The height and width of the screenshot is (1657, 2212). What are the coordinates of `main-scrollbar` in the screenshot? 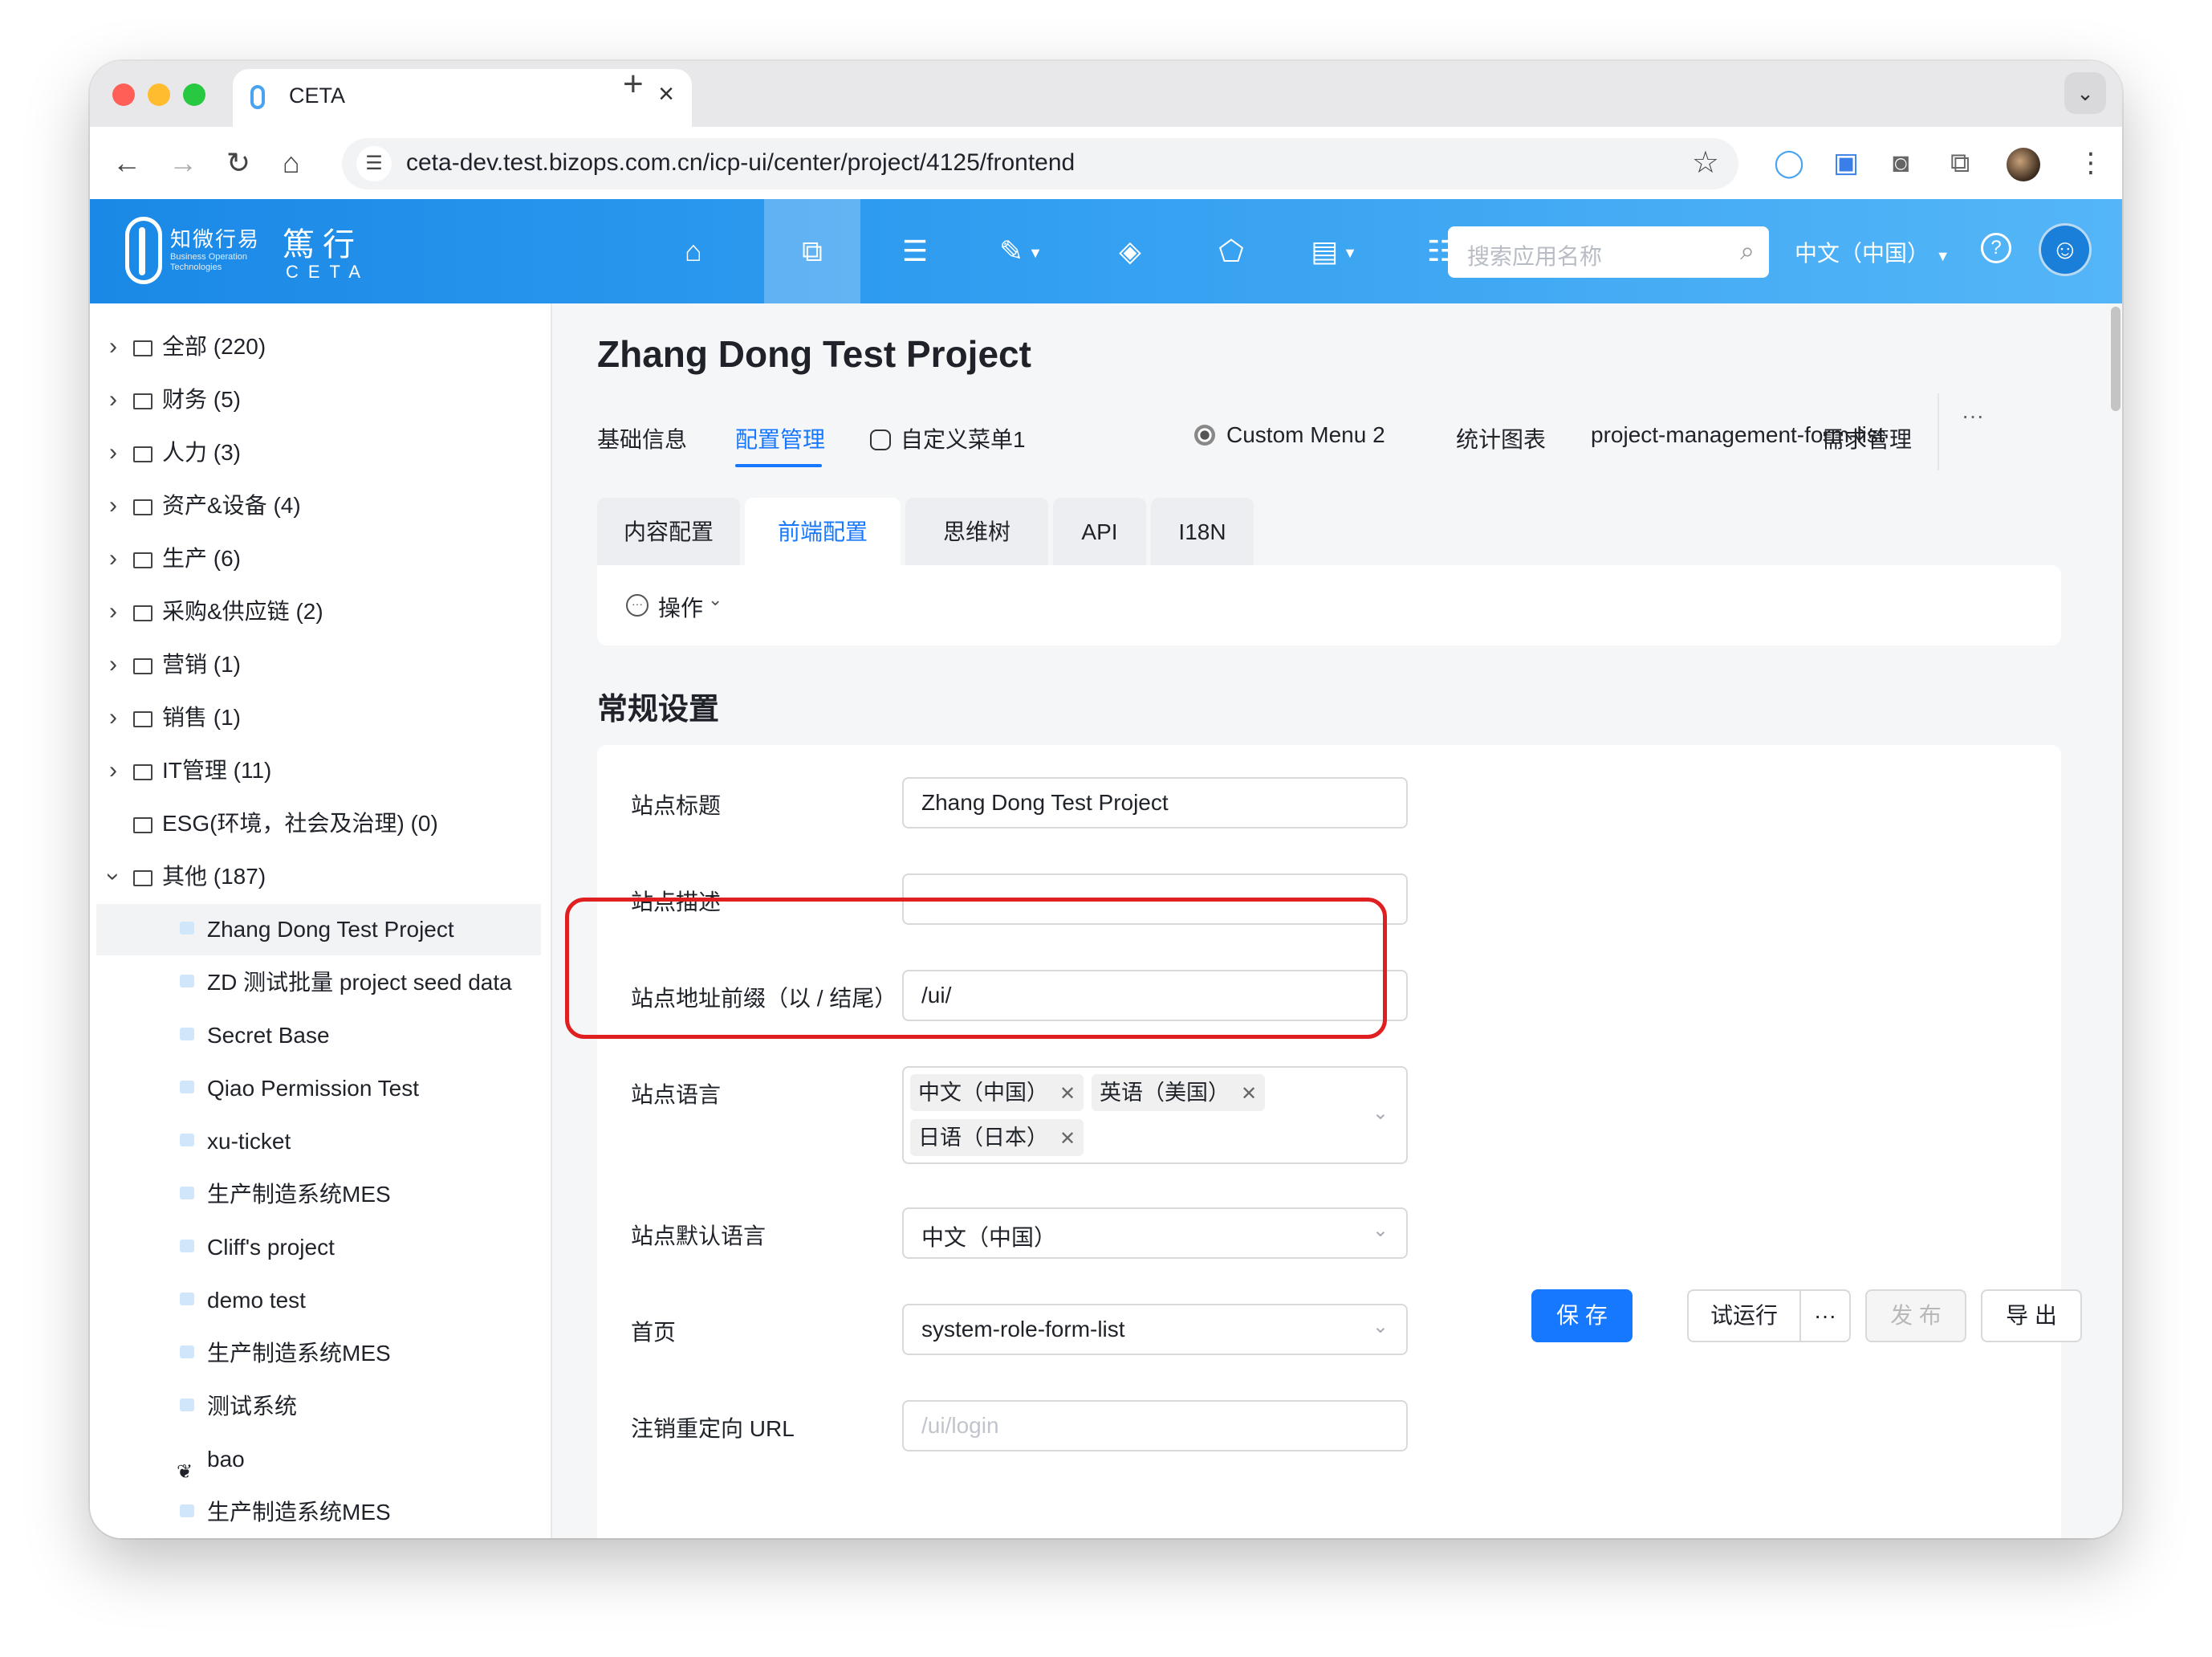 It's located at (2116, 359).